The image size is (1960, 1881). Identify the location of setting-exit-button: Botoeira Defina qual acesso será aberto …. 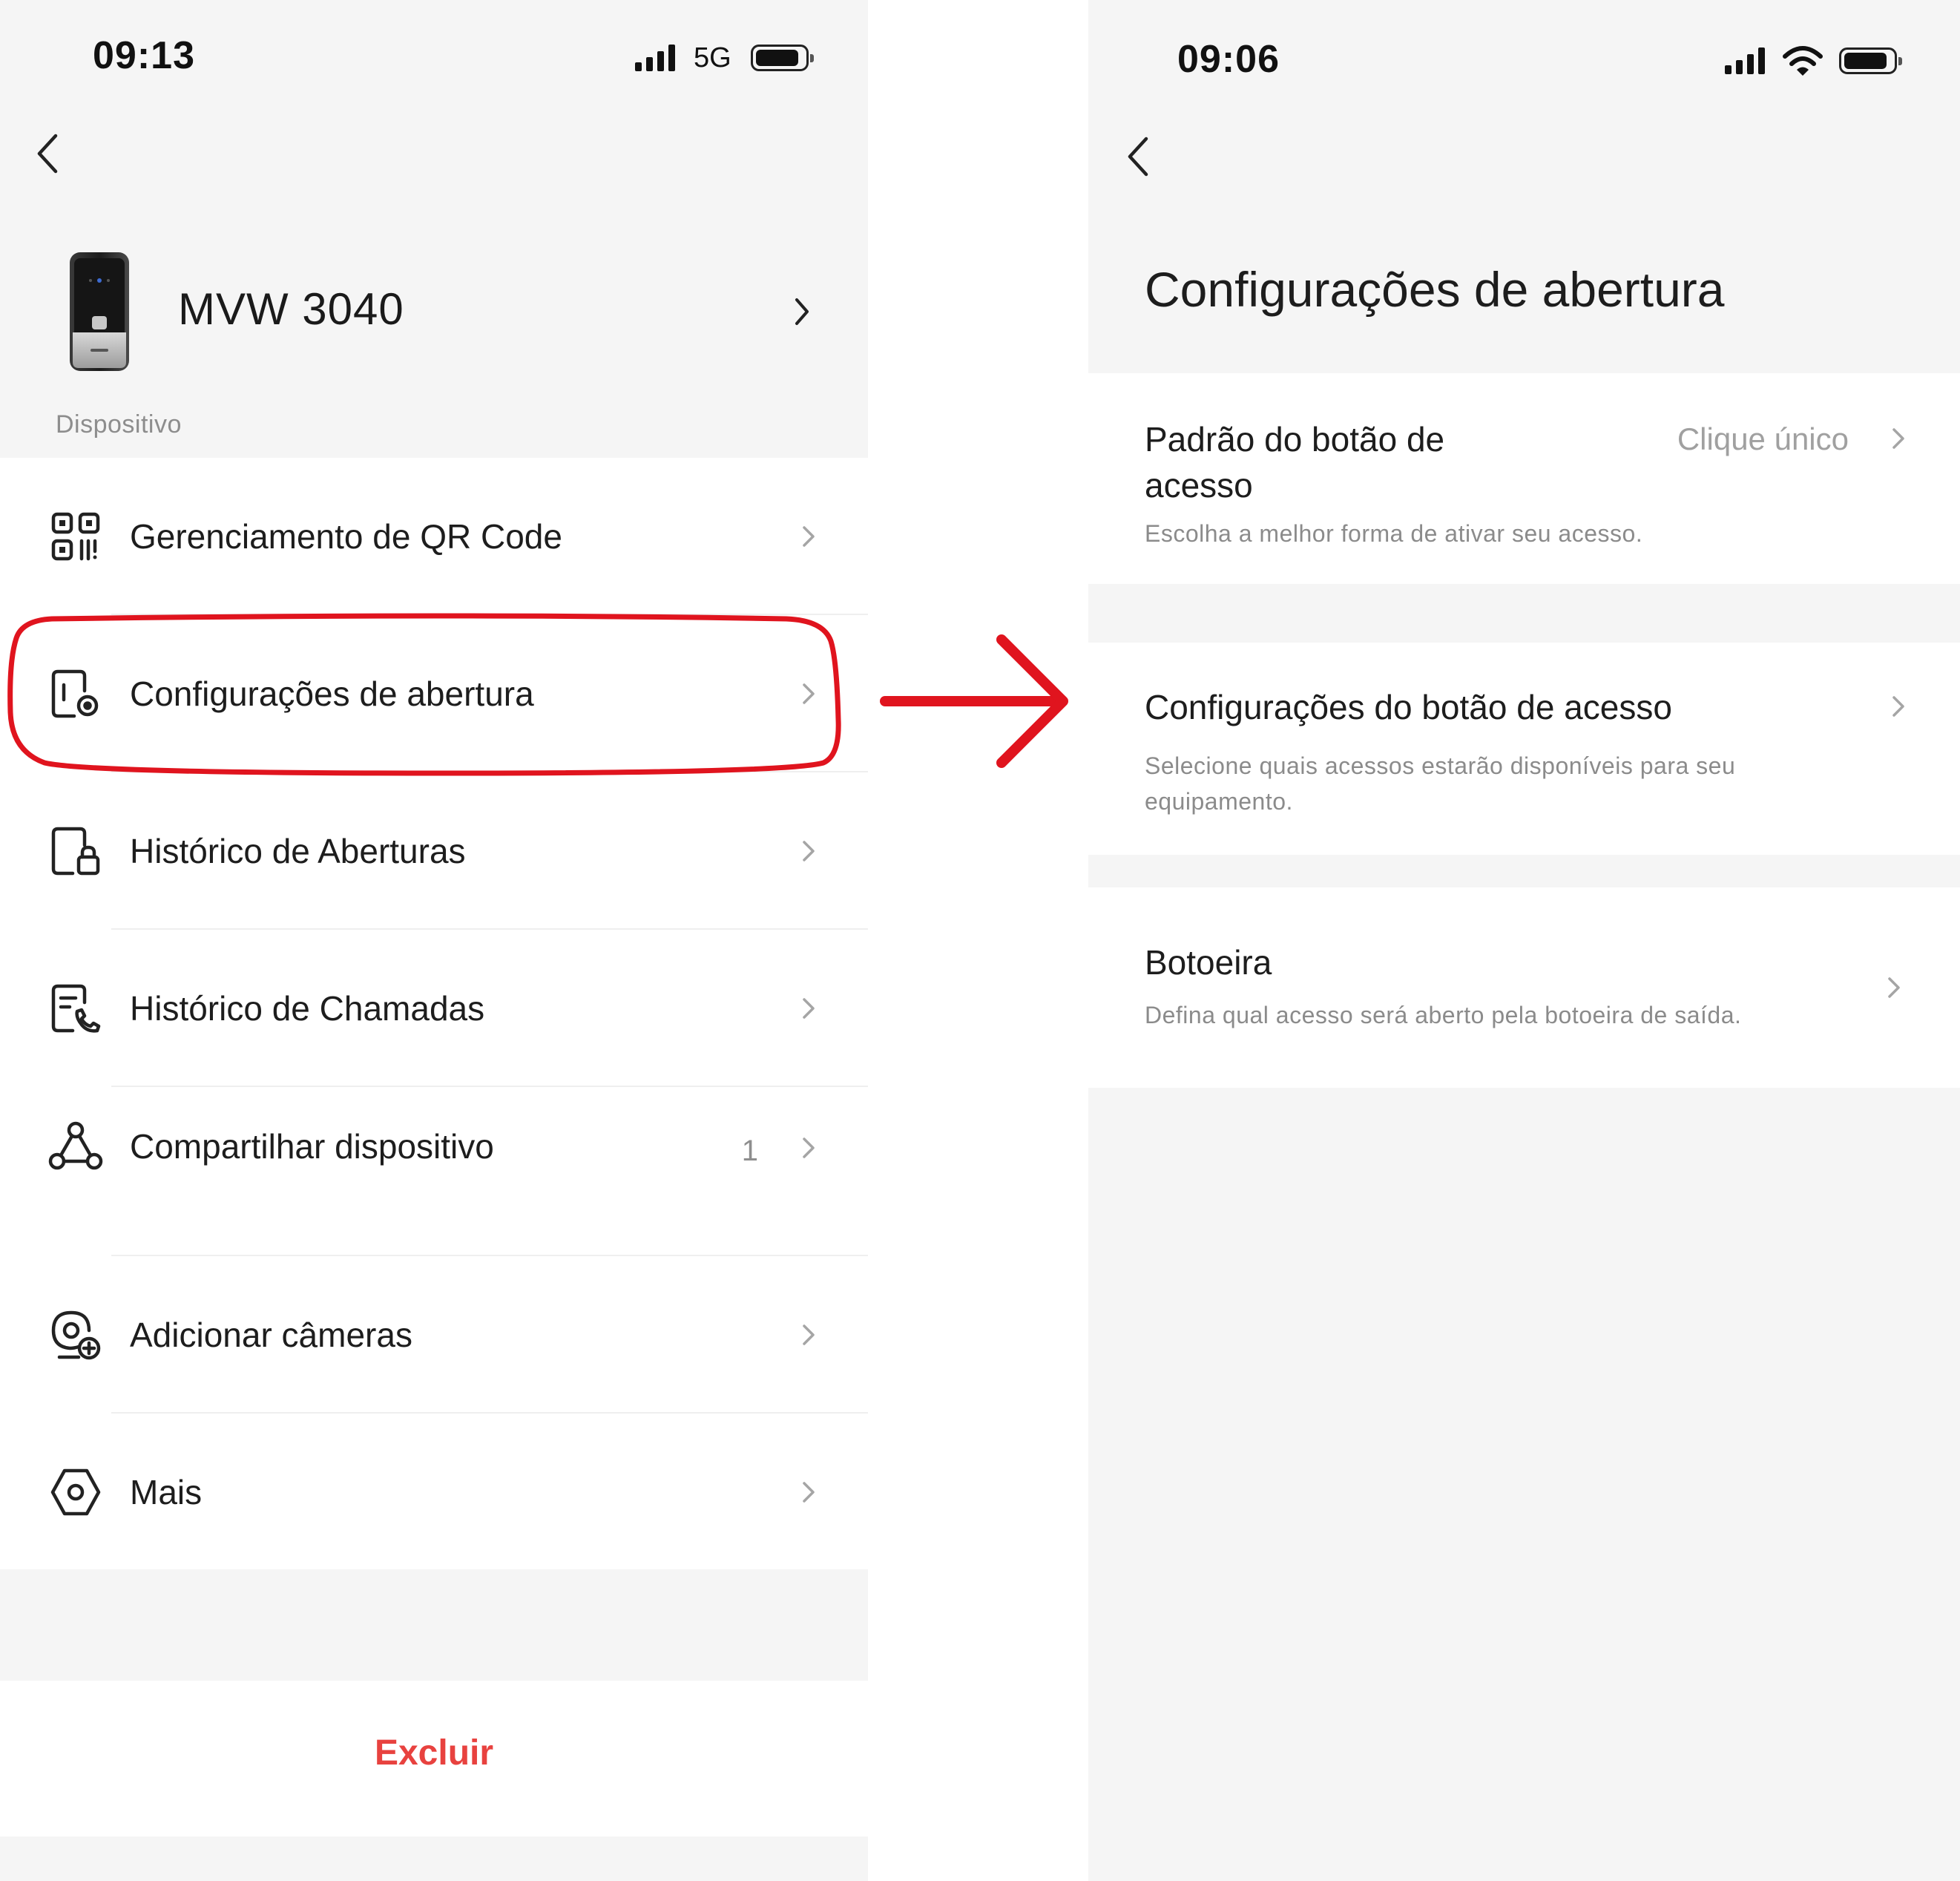
(1524, 987).